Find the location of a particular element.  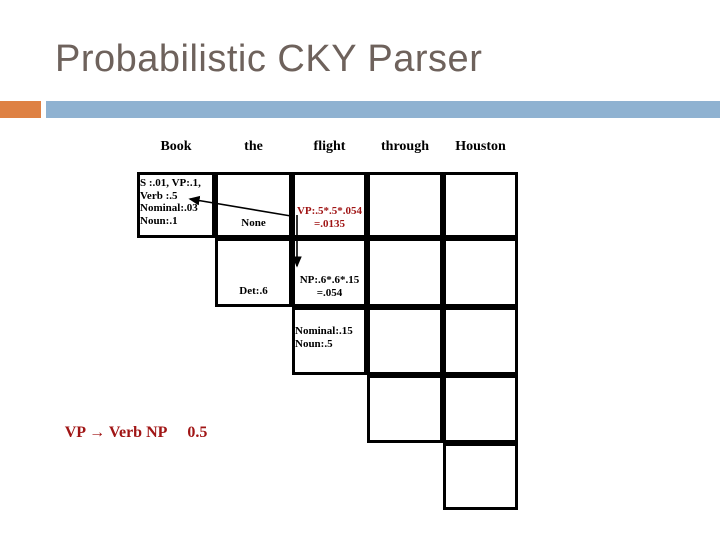

chart-cell-r0-c3 is located at coordinates (405, 205).